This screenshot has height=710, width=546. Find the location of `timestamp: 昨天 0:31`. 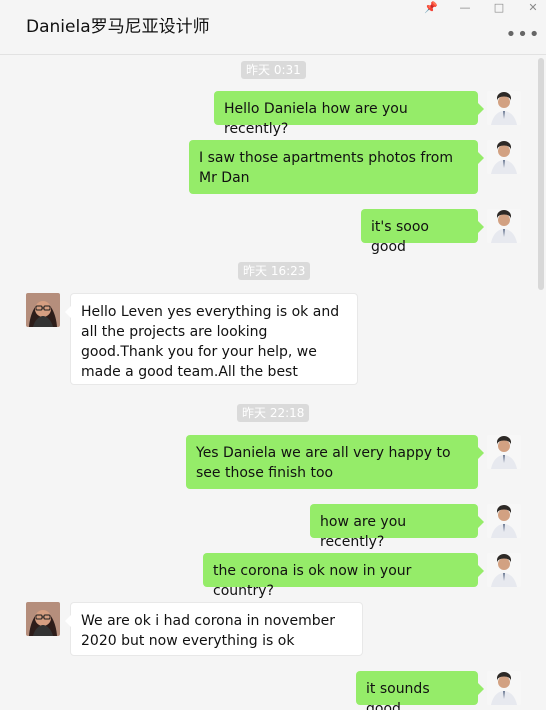

timestamp: 昨天 0:31 is located at coordinates (273, 70).